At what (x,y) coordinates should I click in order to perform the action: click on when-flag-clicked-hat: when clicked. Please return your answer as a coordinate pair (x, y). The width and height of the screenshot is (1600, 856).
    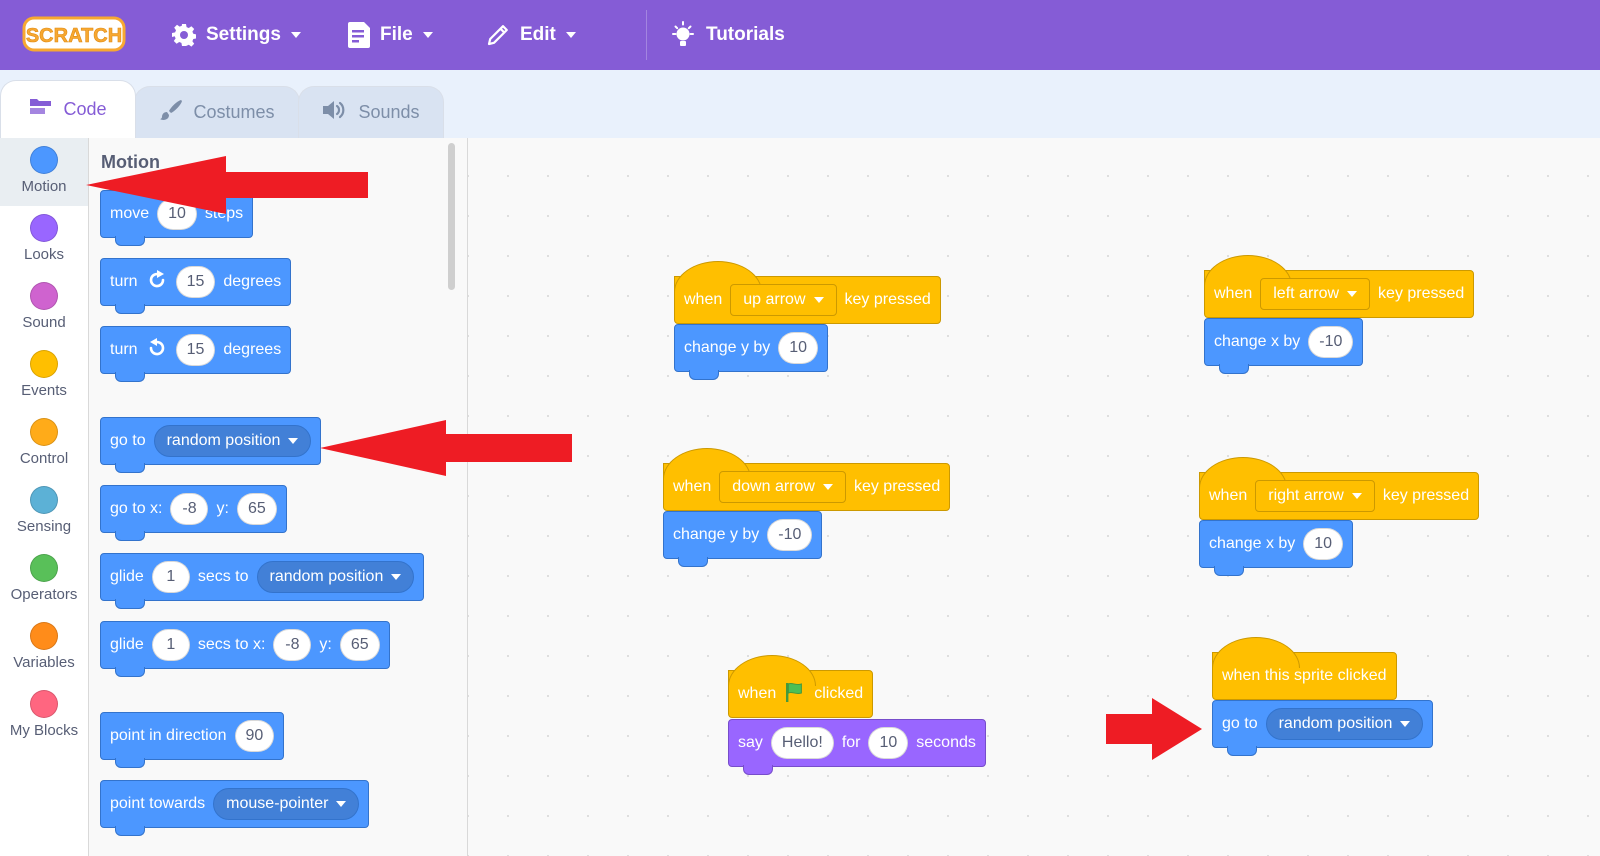
    Looking at the image, I should click on (801, 686).